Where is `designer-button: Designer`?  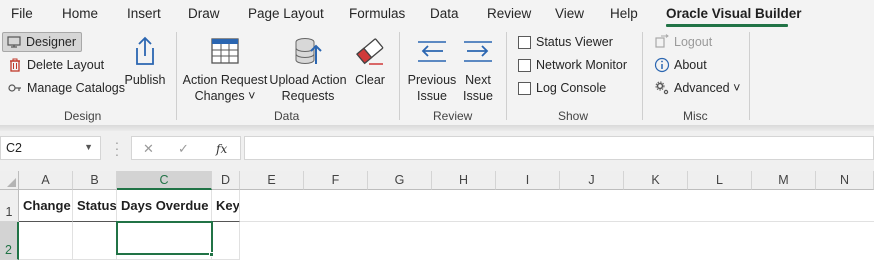
designer-button: Designer is located at coordinates (42, 42).